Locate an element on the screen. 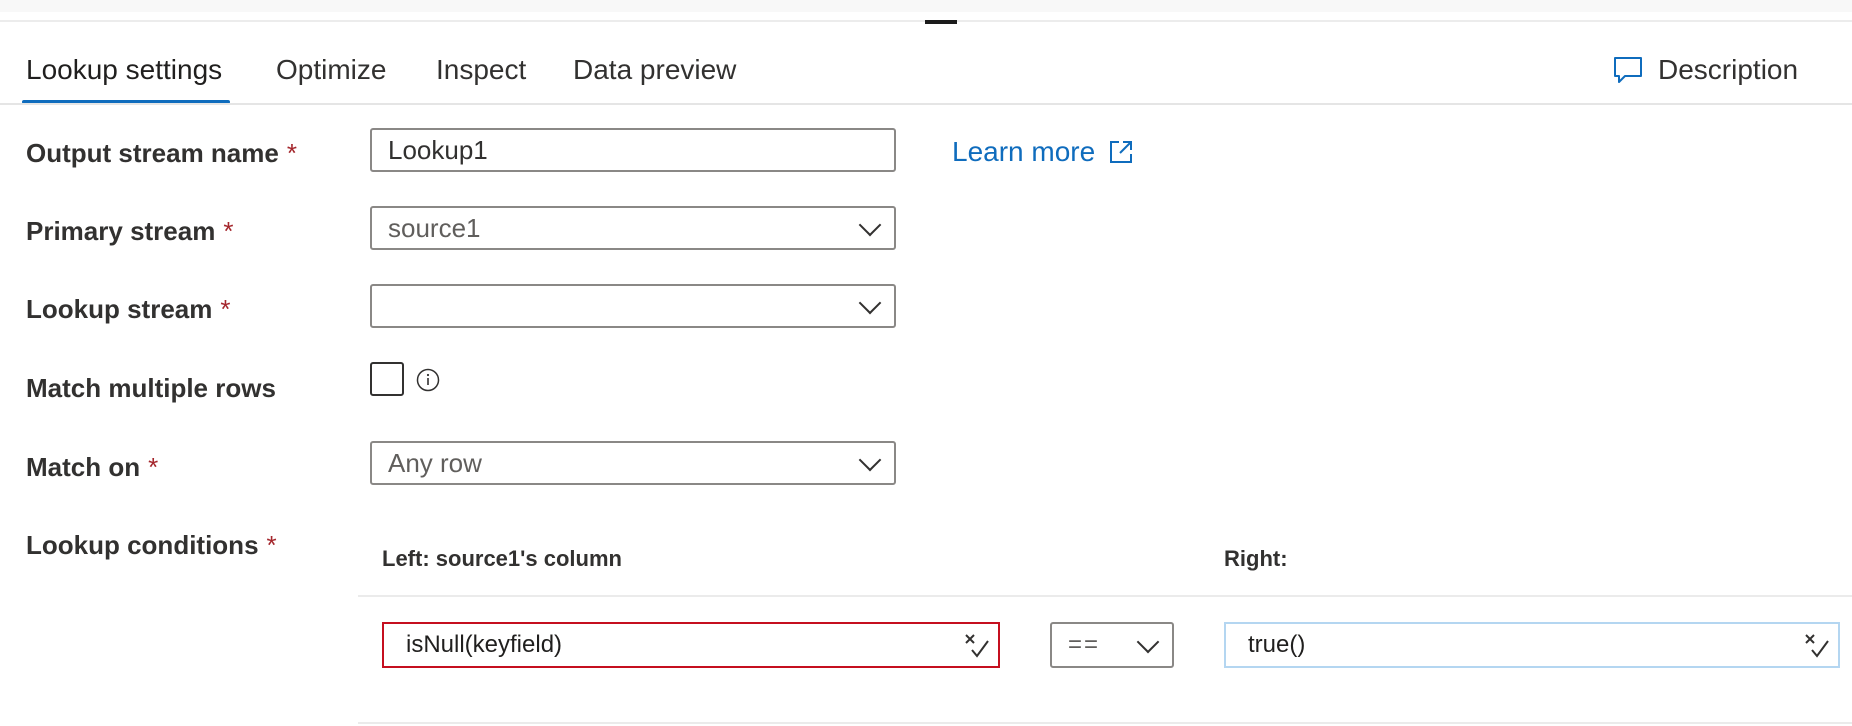 This screenshot has width=1852, height=726. right-expression-value: true() is located at coordinates (1277, 644).